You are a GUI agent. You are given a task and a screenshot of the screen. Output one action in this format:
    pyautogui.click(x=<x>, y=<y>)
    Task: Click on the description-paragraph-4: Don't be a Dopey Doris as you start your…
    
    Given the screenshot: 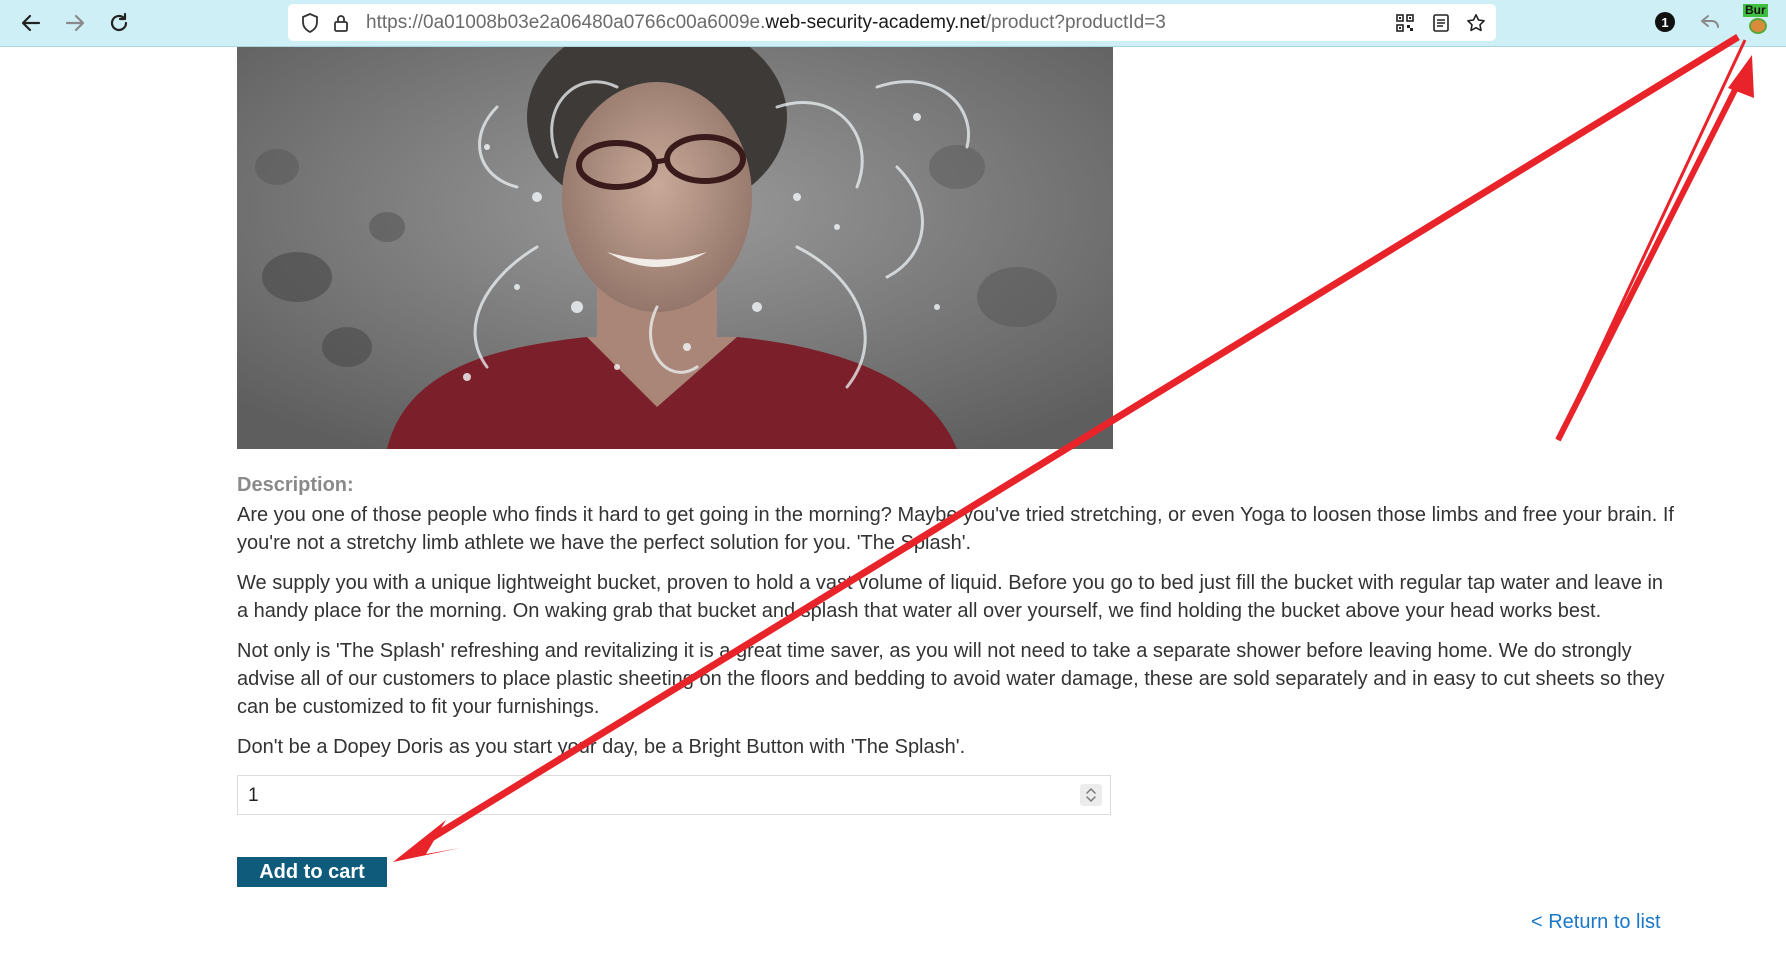 What is the action you would take?
    pyautogui.click(x=601, y=747)
    